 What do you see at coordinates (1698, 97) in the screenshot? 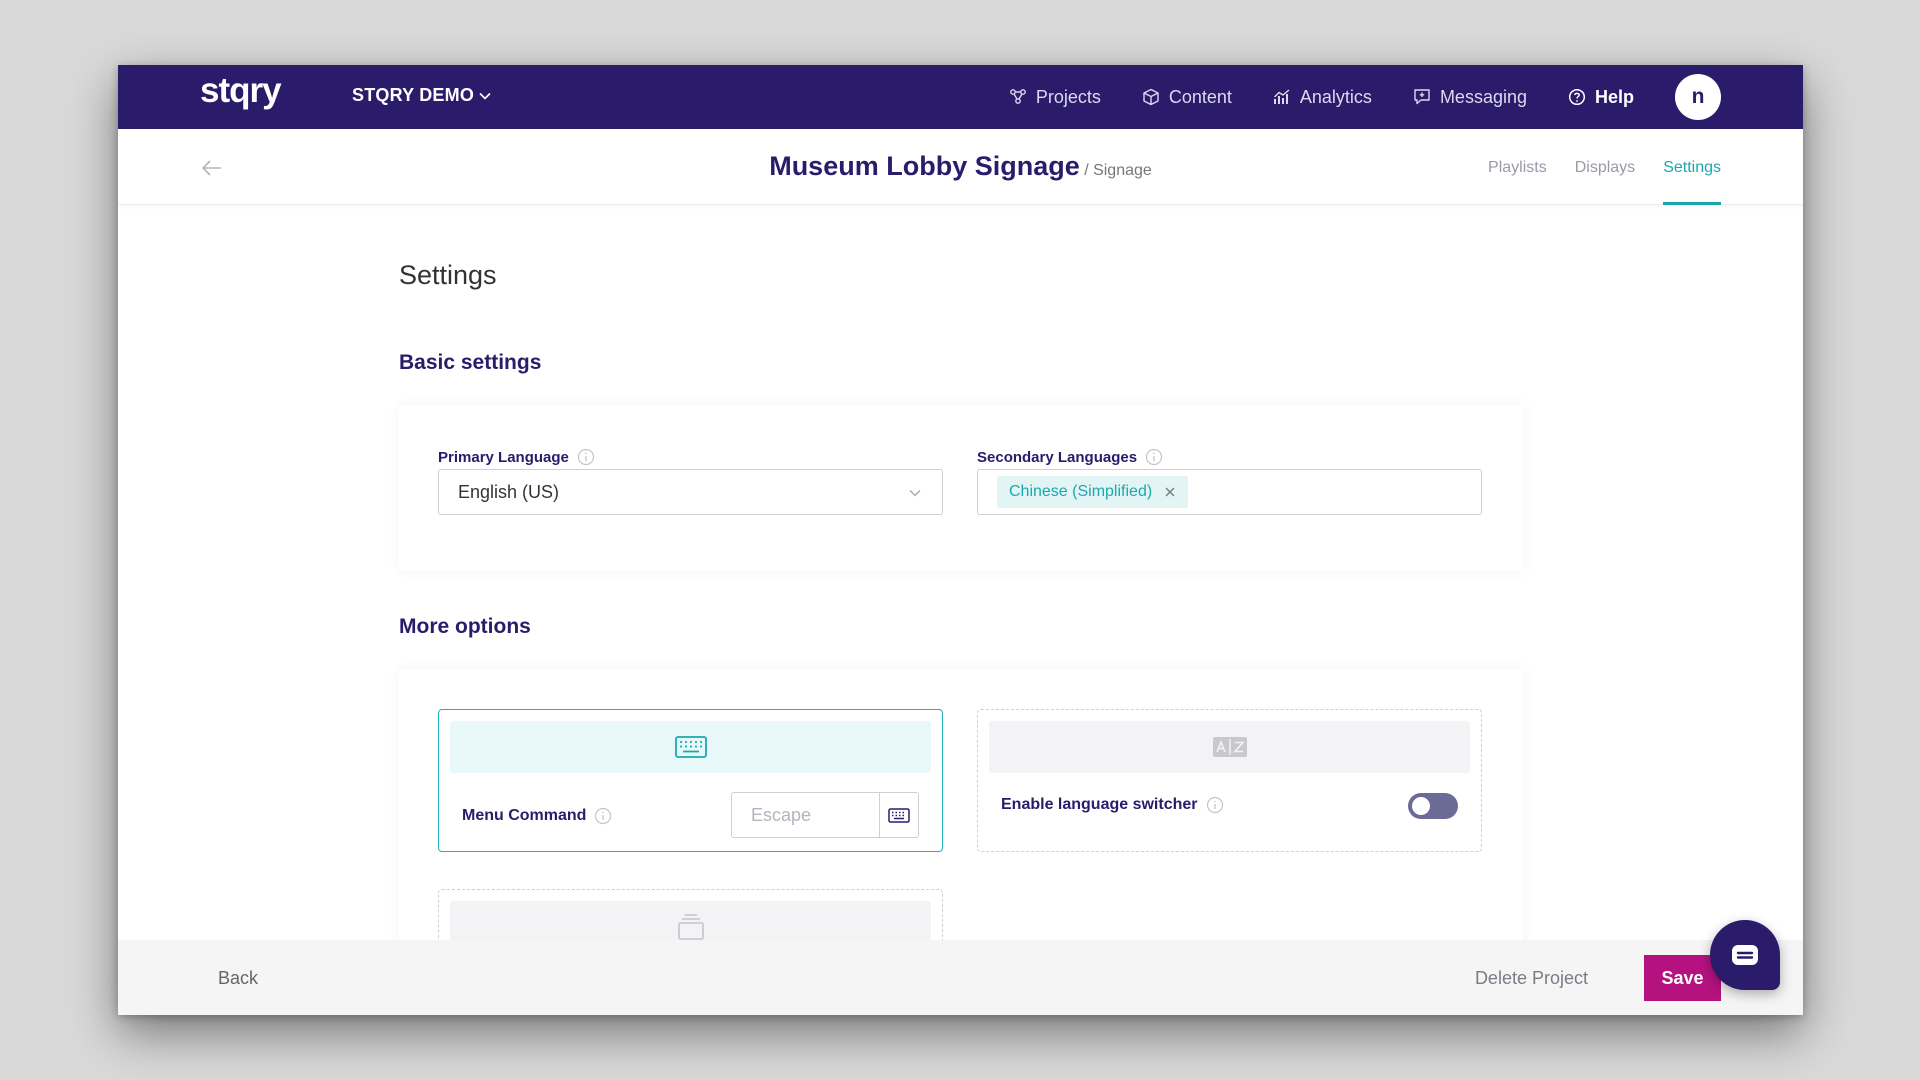
I see `user-avatar: n` at bounding box center [1698, 97].